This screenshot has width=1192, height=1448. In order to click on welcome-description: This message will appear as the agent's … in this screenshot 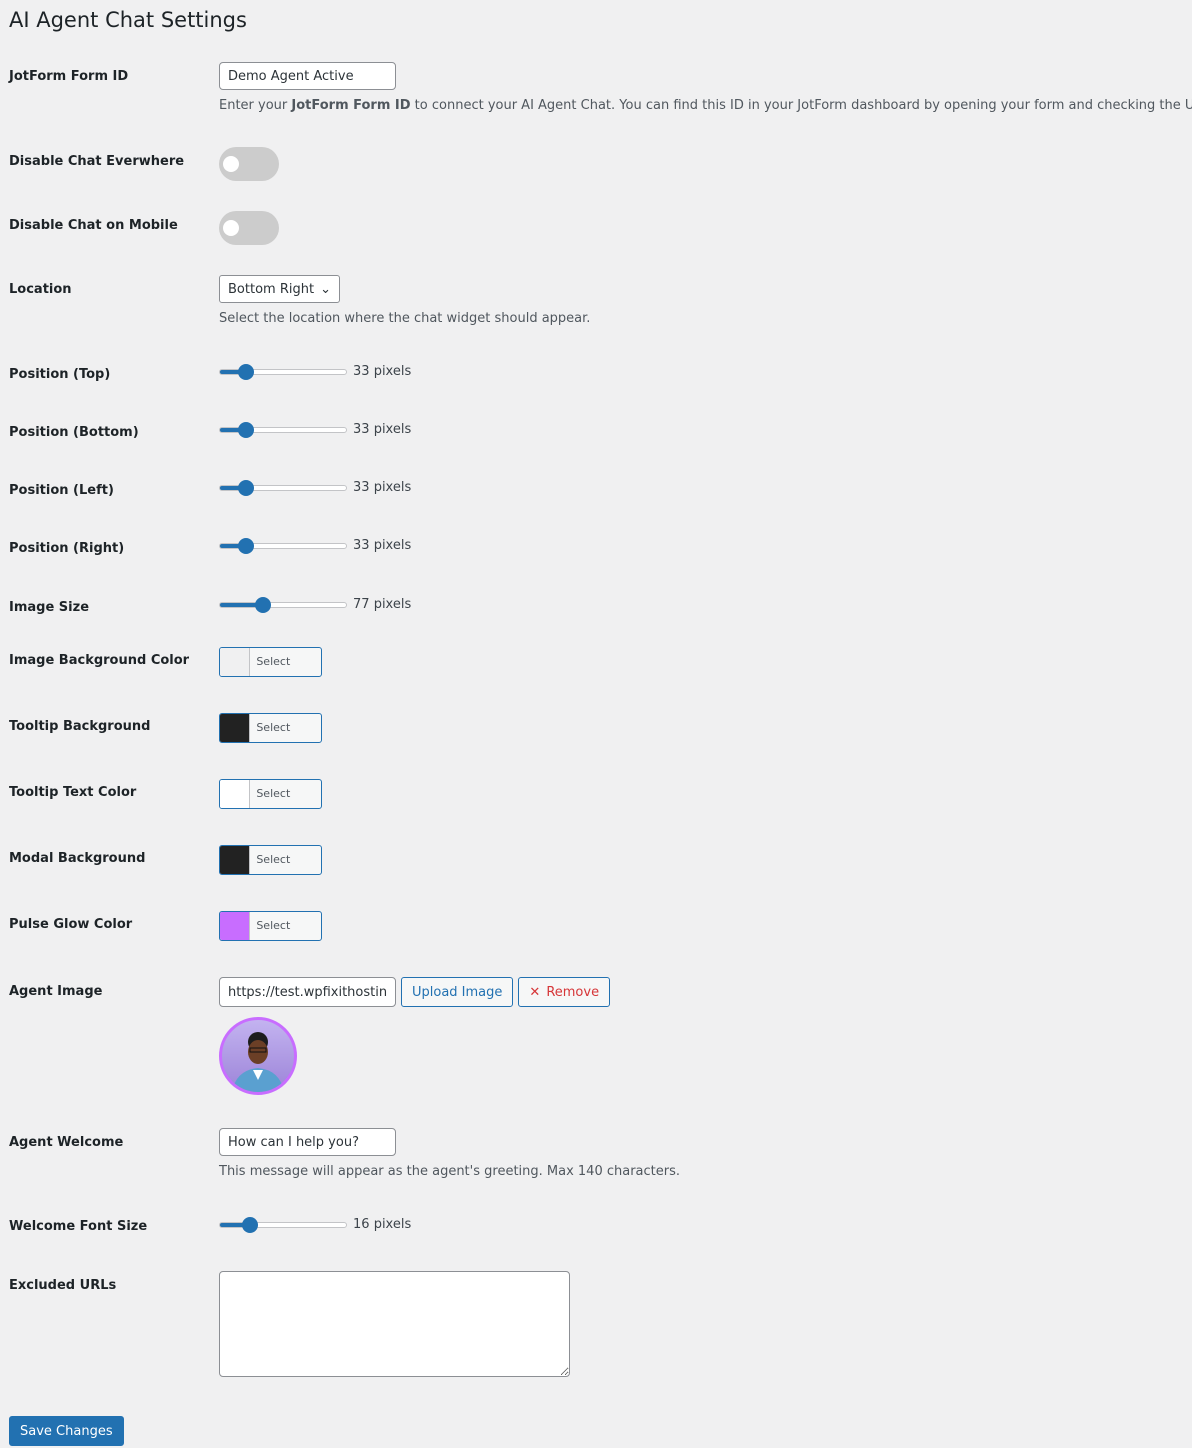, I will do `click(450, 1171)`.